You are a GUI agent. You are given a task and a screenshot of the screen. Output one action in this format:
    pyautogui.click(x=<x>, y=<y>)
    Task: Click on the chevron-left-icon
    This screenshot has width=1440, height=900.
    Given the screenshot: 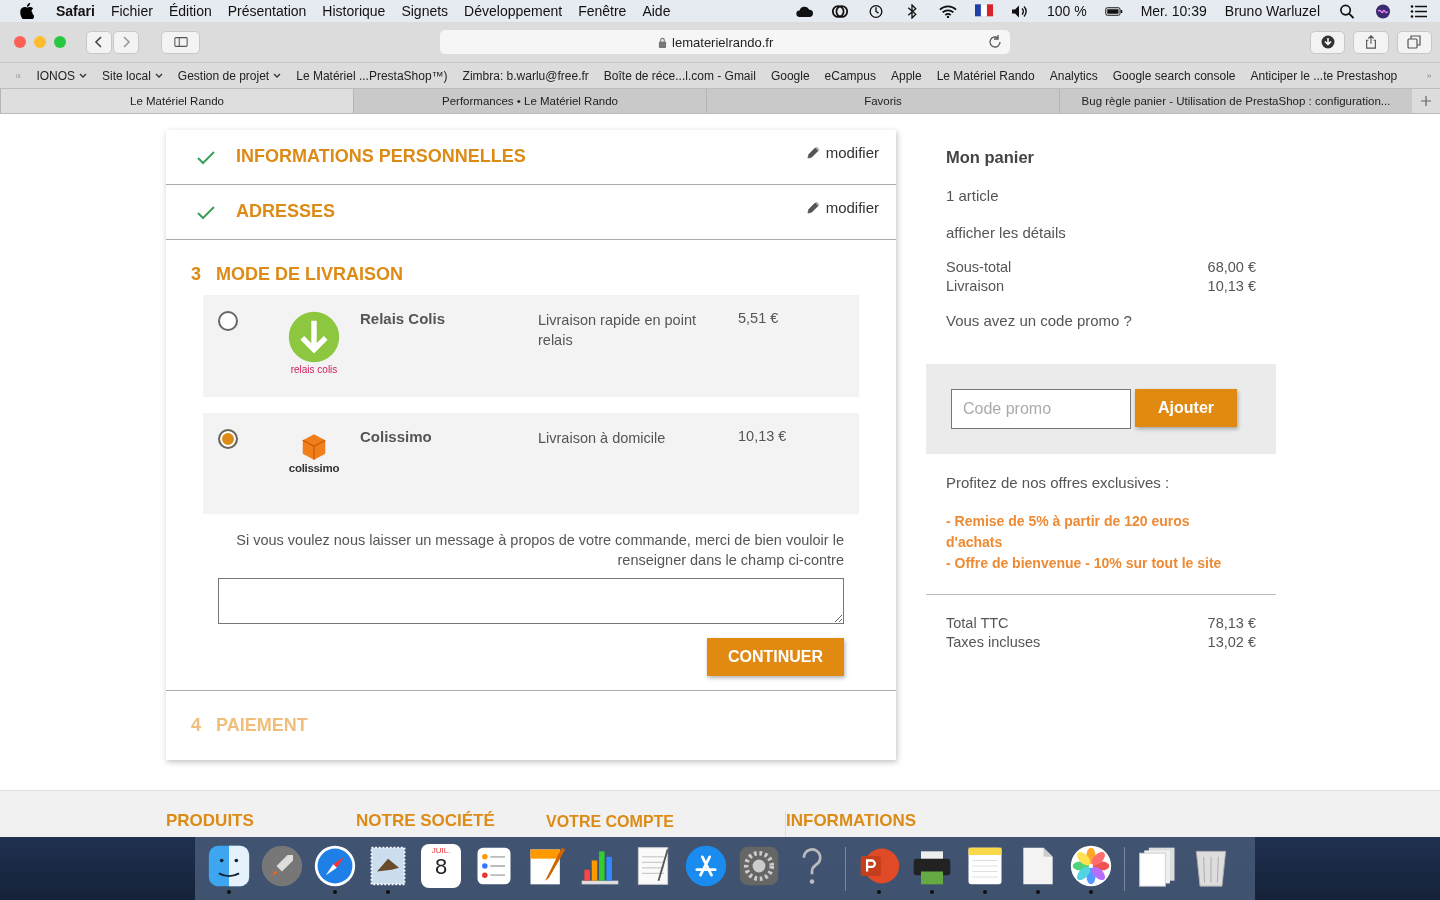 What is the action you would take?
    pyautogui.click(x=99, y=42)
    